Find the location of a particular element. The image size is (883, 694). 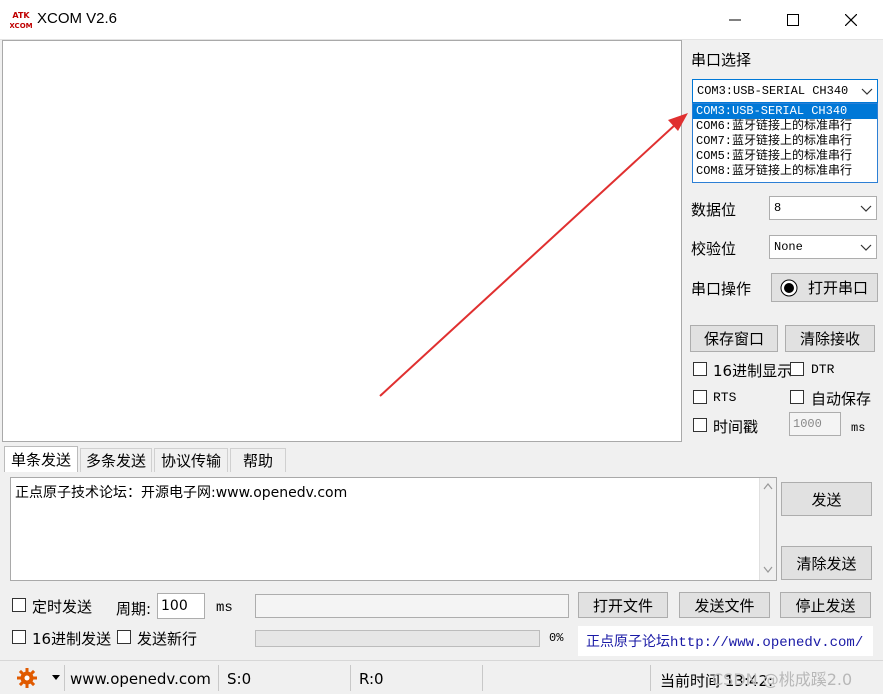

maximize-icon is located at coordinates (793, 20).